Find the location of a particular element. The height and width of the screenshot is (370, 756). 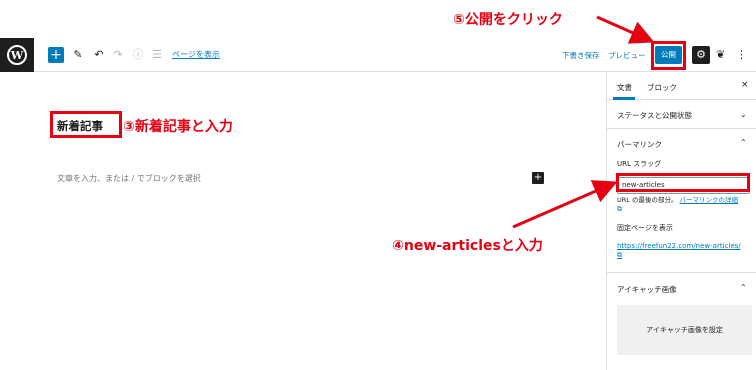

annotation-step3: ③新着記事と入力 is located at coordinates (178, 127).